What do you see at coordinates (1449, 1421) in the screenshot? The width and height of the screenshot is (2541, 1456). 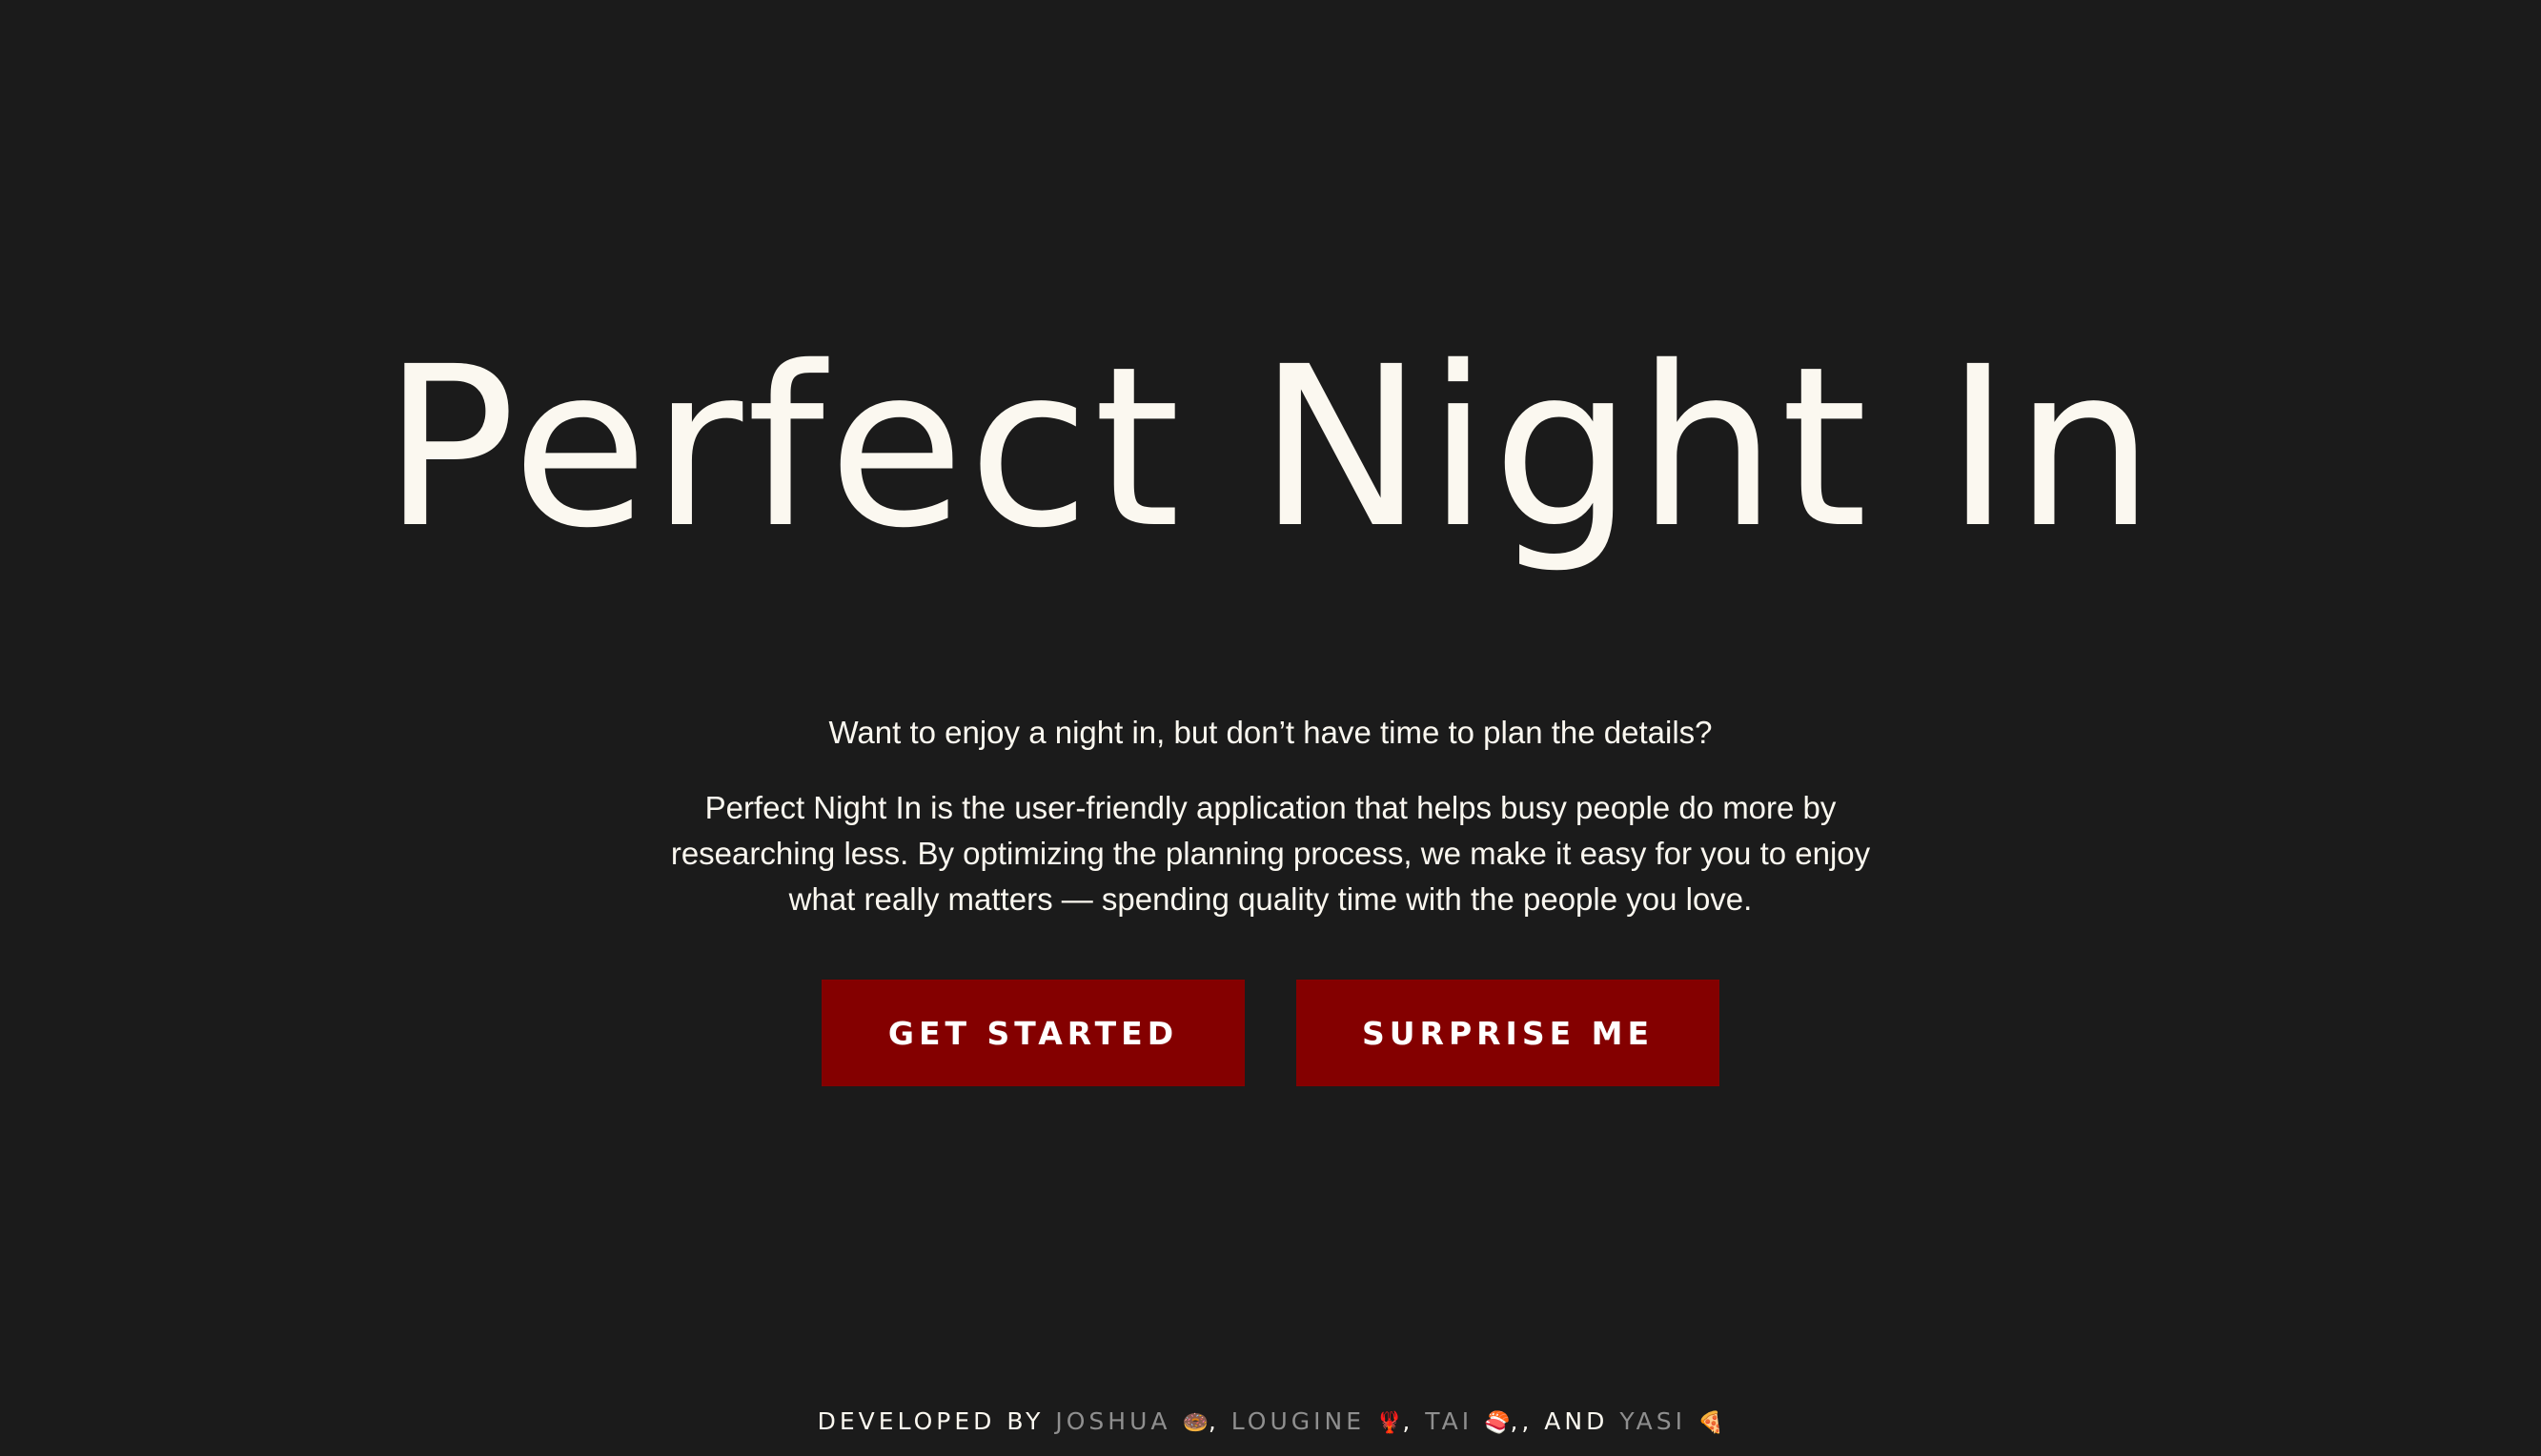 I see `developer-link-tai: TAI` at bounding box center [1449, 1421].